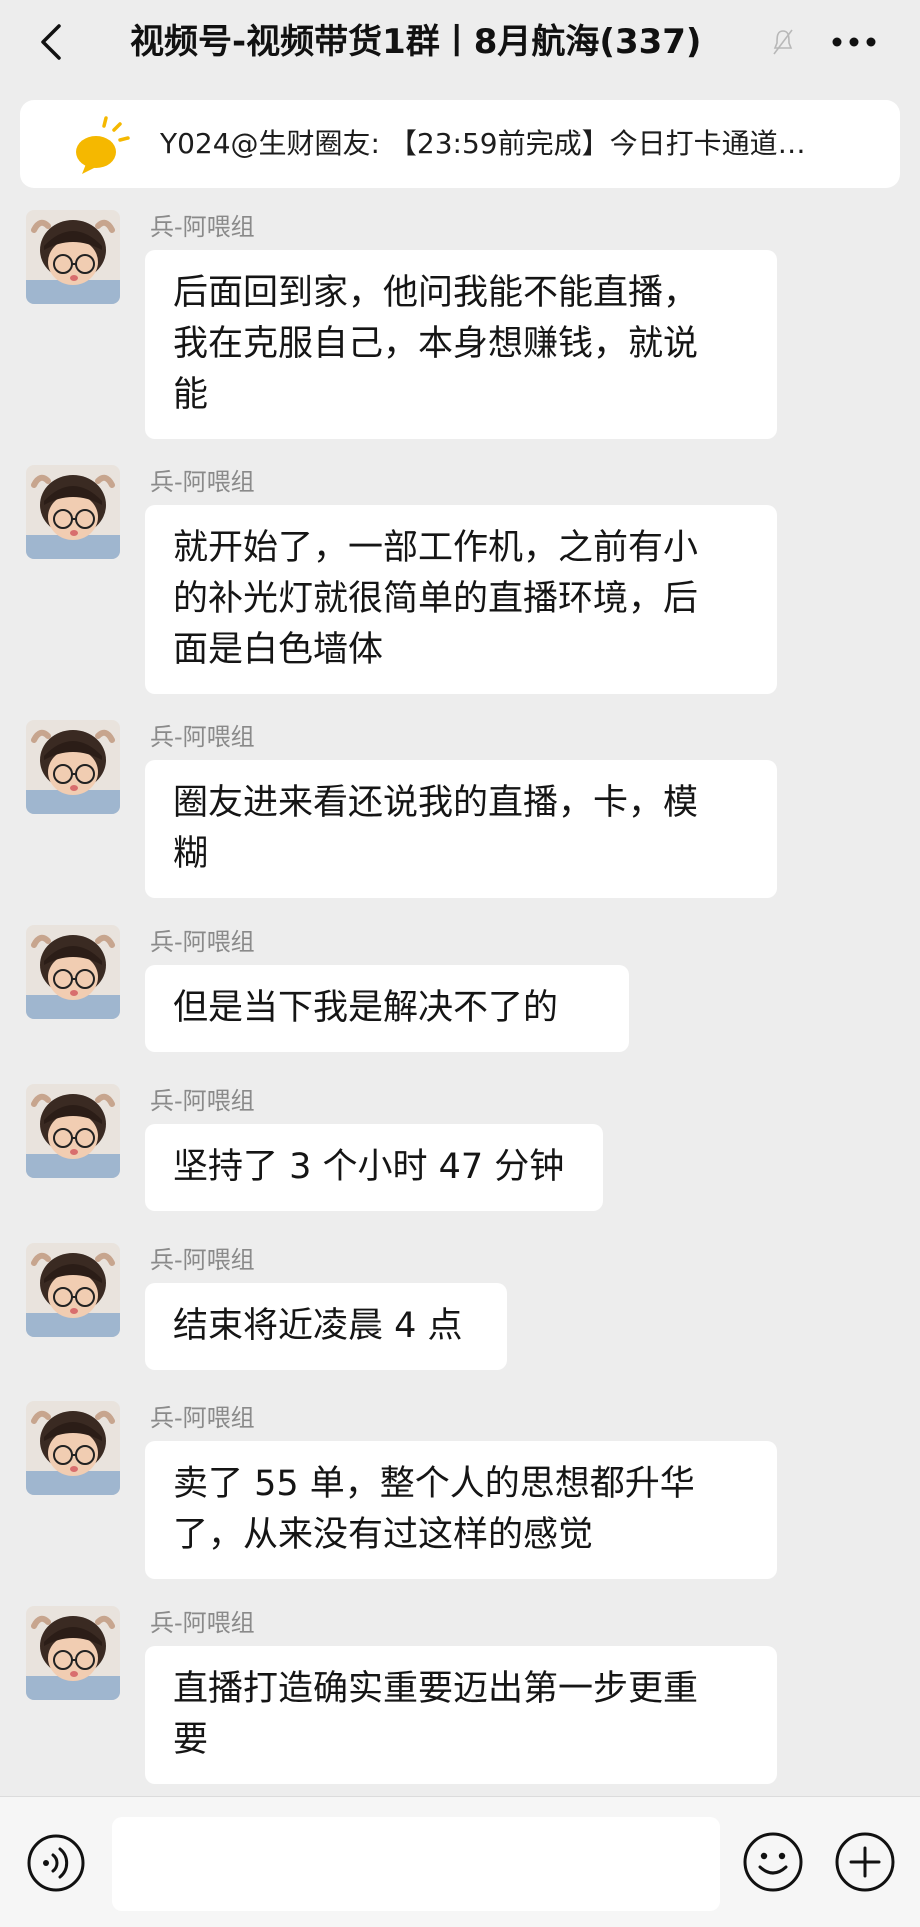 This screenshot has height=1927, width=920. I want to click on lightbulb-icon, so click(102, 146).